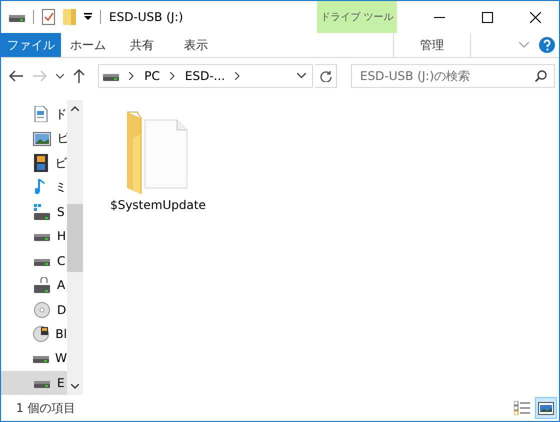 This screenshot has width=560, height=422. I want to click on sidebar-item: W, so click(34, 358).